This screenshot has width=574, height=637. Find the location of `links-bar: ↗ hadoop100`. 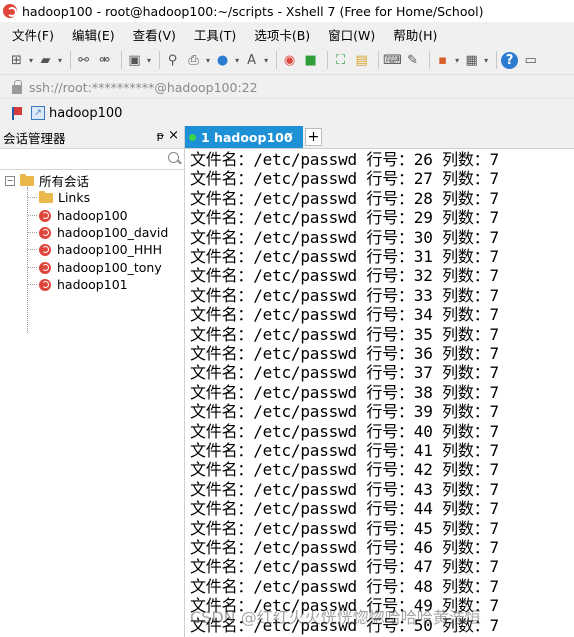

links-bar: ↗ hadoop100 is located at coordinates (287, 112).